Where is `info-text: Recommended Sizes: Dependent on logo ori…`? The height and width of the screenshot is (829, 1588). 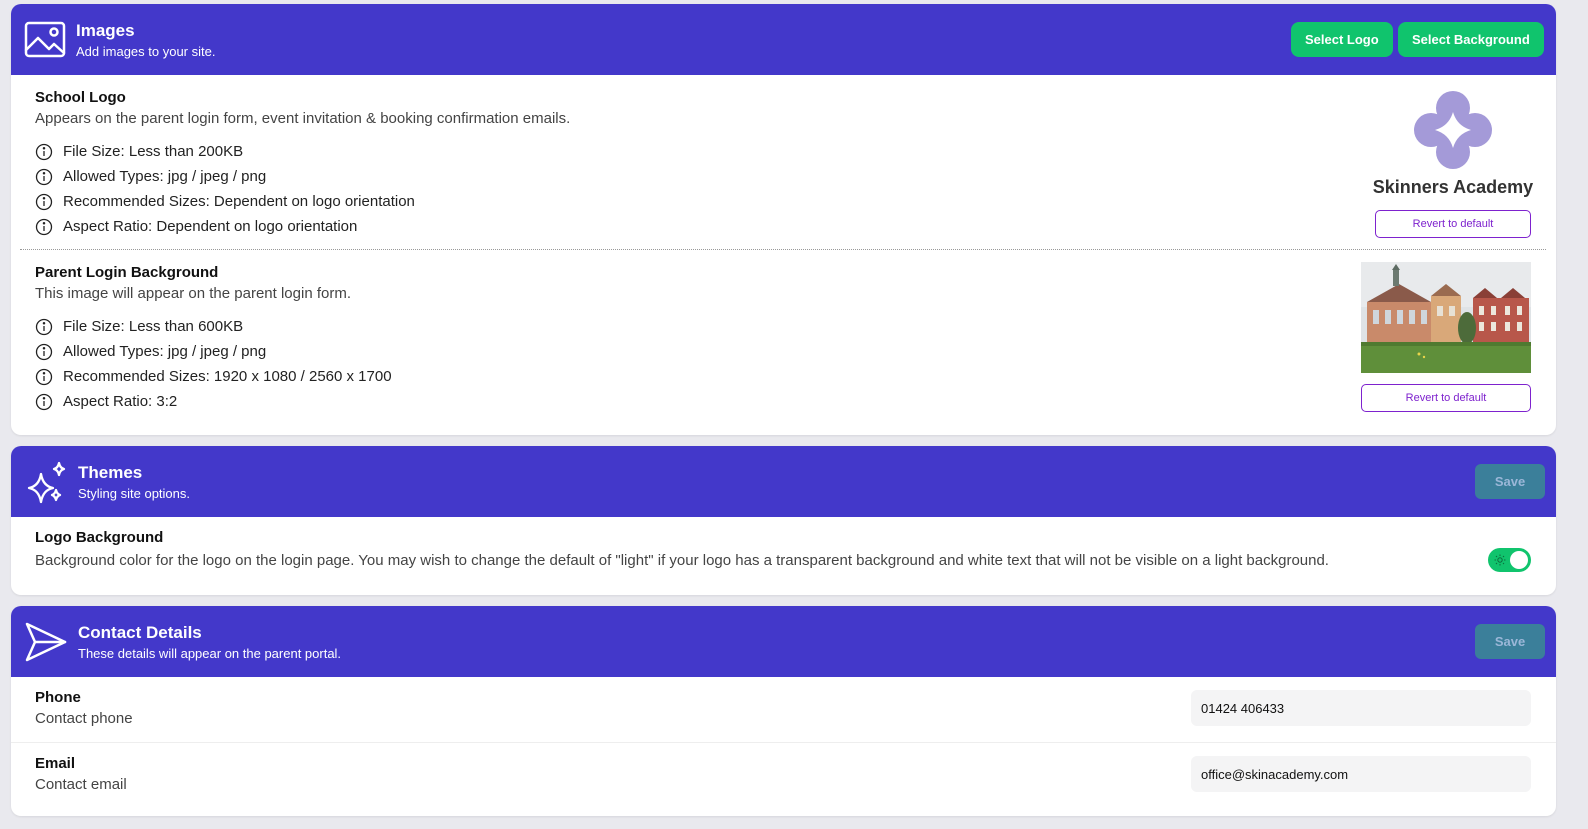
info-text: Recommended Sizes: Dependent on logo ori… is located at coordinates (239, 201).